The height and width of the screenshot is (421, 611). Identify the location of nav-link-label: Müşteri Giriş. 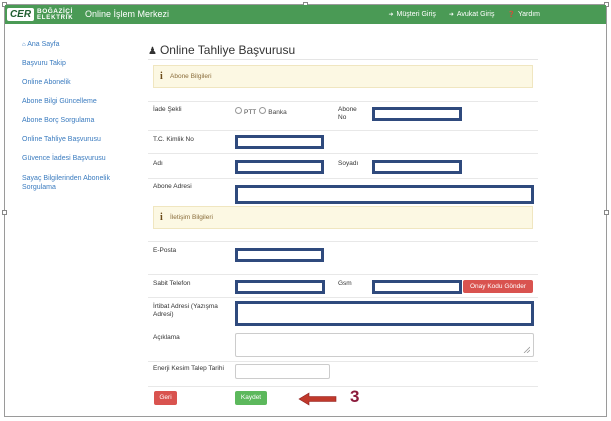
(416, 14).